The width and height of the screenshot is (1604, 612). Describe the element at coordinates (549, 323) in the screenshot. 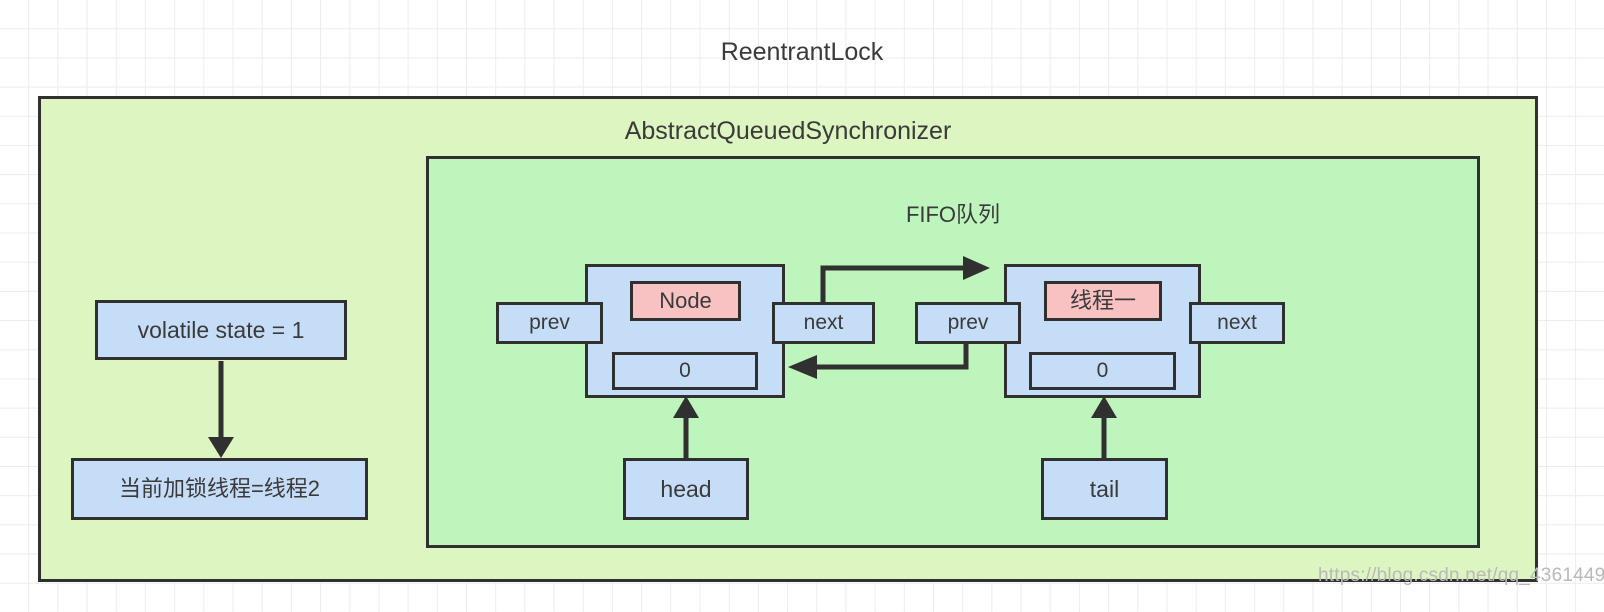

I see `queue-node-1-prev: prev` at that location.